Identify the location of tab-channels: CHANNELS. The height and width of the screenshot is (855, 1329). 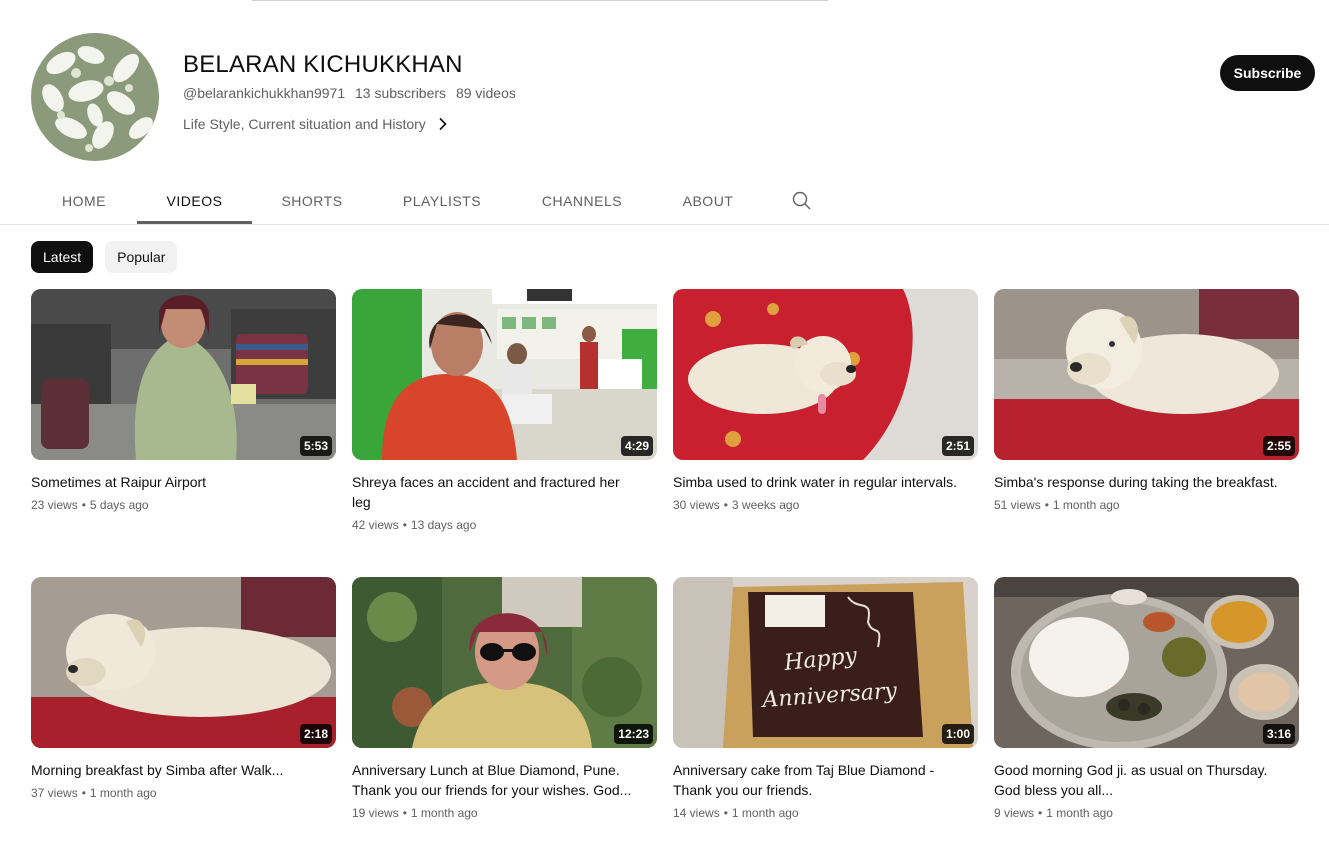
(582, 201).